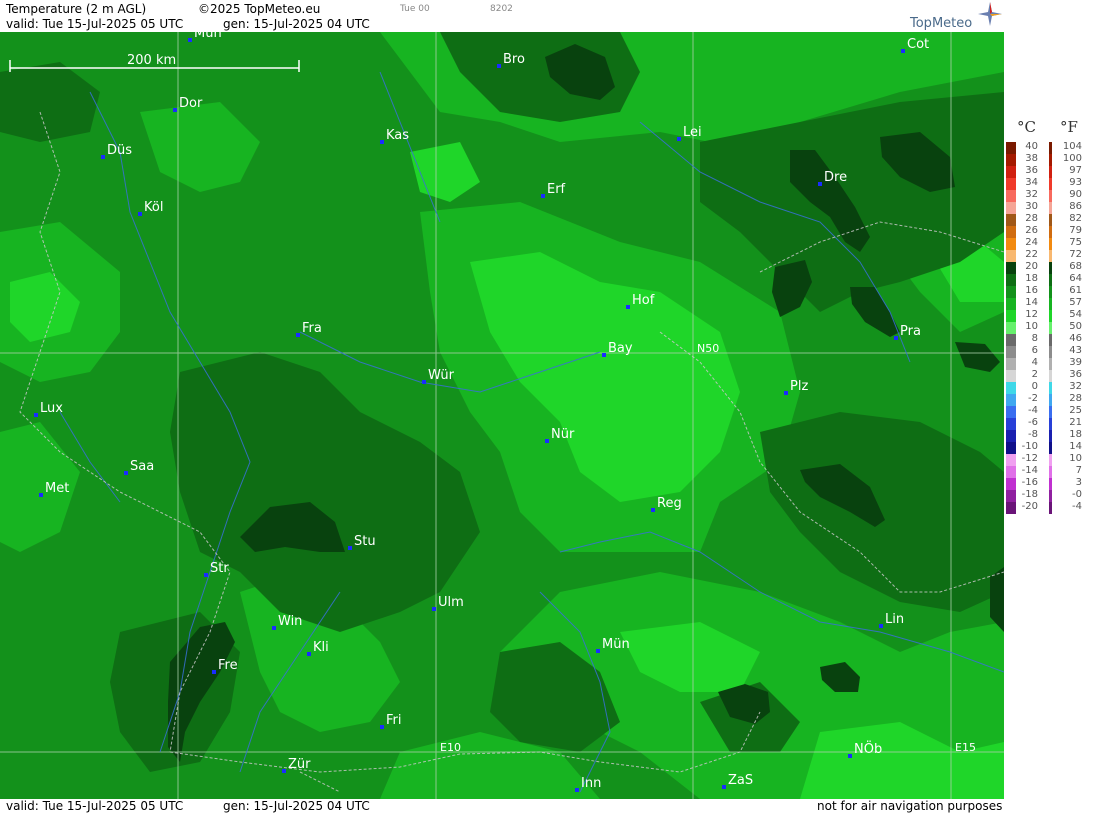 This screenshot has width=1095, height=814. Describe the element at coordinates (1075, 314) in the screenshot. I see `legend-fahrenheit-value: 54` at that location.